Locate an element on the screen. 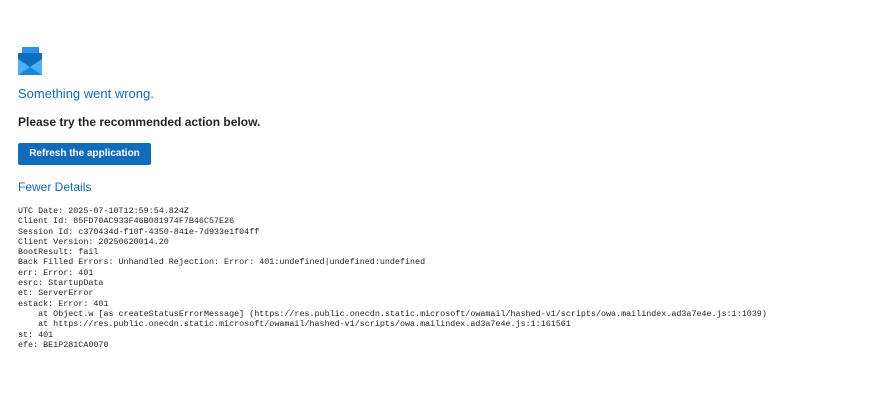 The height and width of the screenshot is (398, 879). outlook-envelope-icon is located at coordinates (30, 61).